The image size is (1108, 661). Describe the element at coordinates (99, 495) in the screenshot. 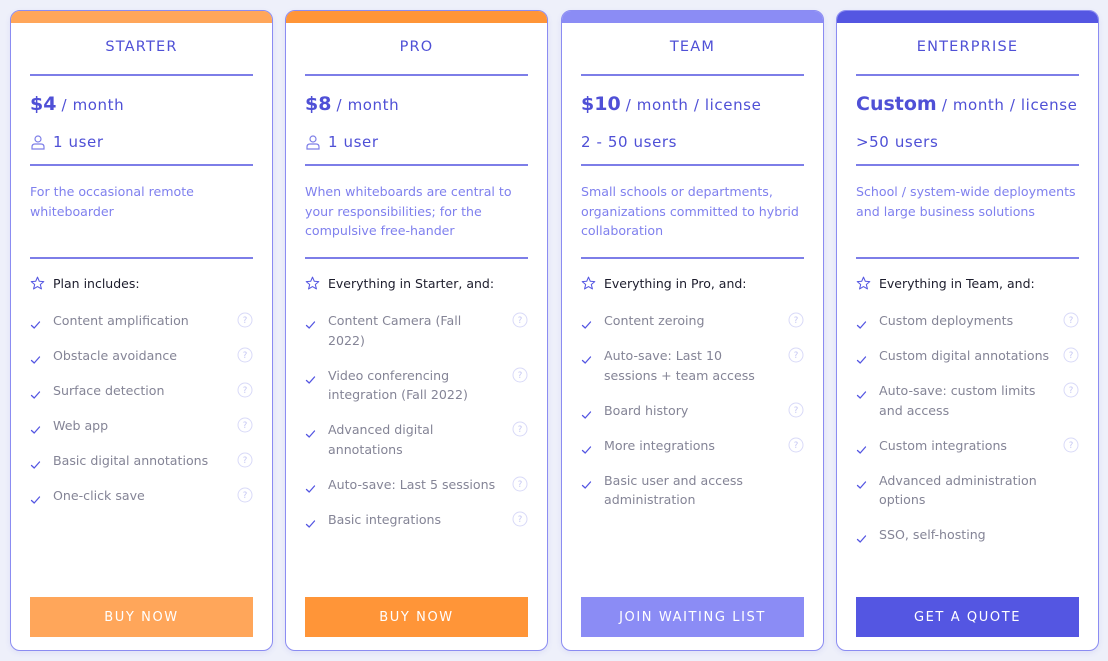

I see `feature-label: One-click save` at that location.